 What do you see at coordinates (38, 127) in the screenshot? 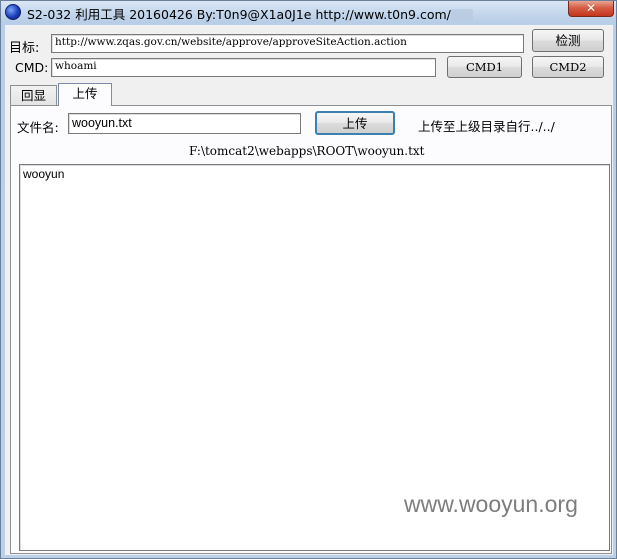
I see `filename-label: 文件名:` at bounding box center [38, 127].